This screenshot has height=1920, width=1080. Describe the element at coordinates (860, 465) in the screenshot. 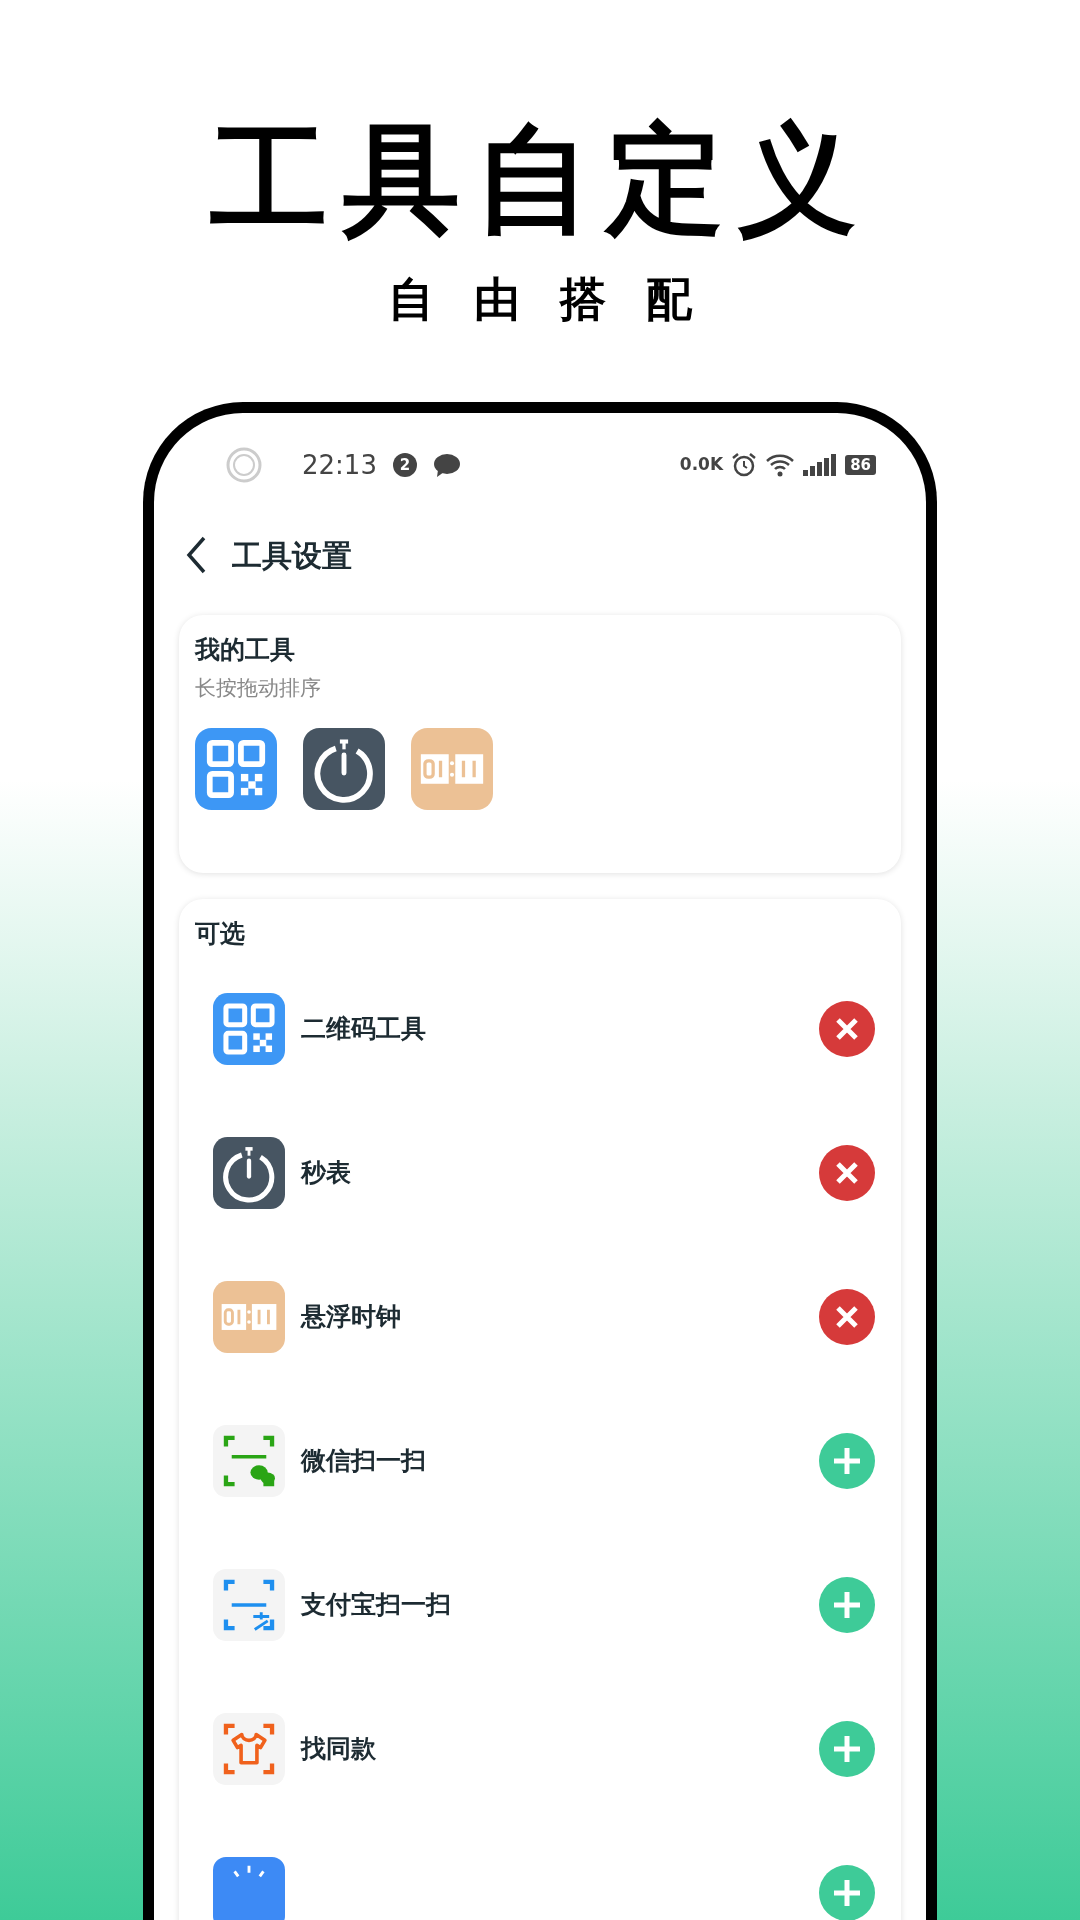

I see `battery-level: 86` at that location.